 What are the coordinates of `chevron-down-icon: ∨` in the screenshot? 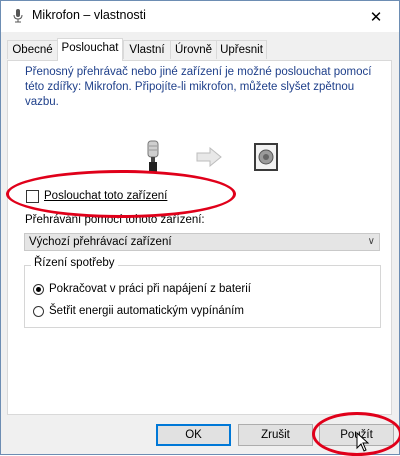 It's located at (371, 241).